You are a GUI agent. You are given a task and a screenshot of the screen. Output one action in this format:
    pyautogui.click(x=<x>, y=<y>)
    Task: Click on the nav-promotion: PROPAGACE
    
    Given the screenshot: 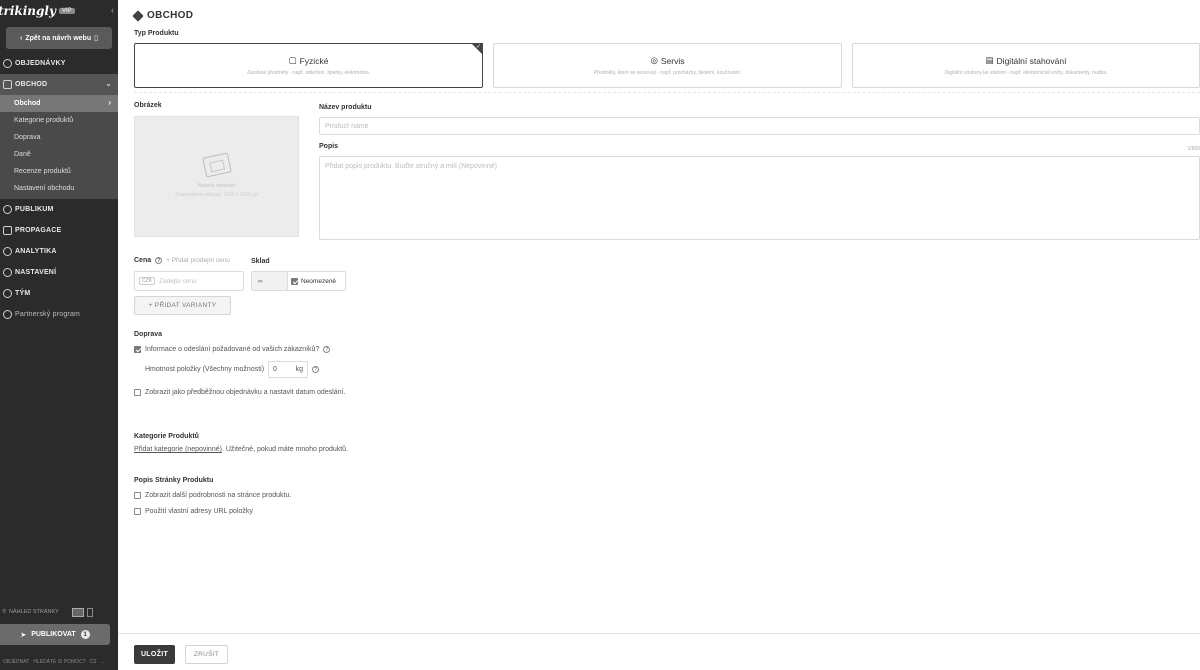 What is the action you would take?
    pyautogui.click(x=59, y=230)
    